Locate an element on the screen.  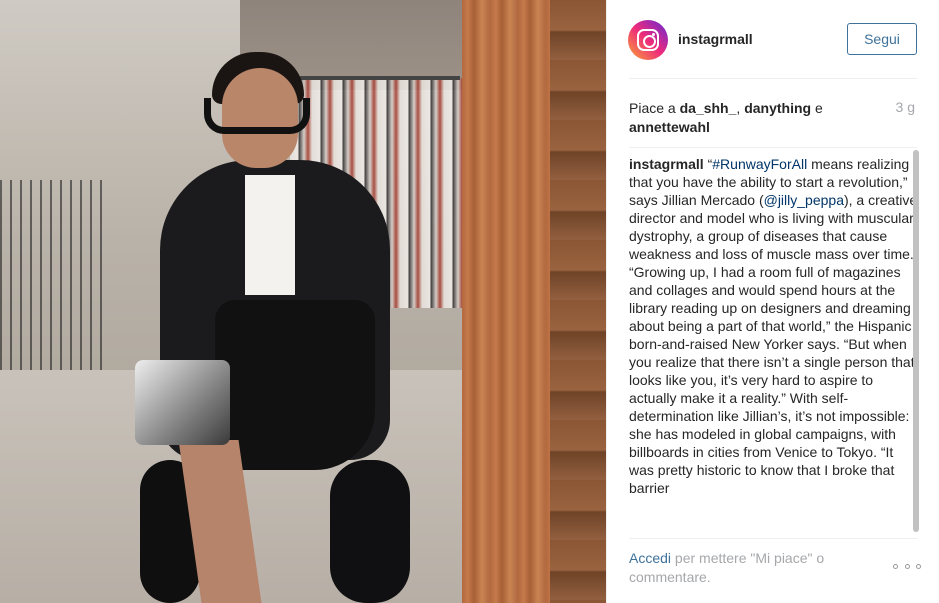
avatar is located at coordinates (648, 40).